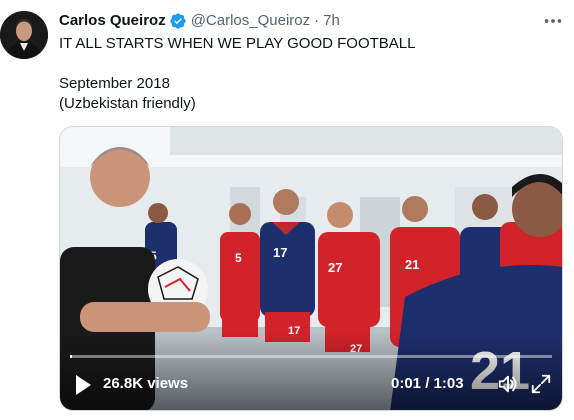 This screenshot has height=420, width=574. I want to click on view-count: 26.8K views, so click(146, 383).